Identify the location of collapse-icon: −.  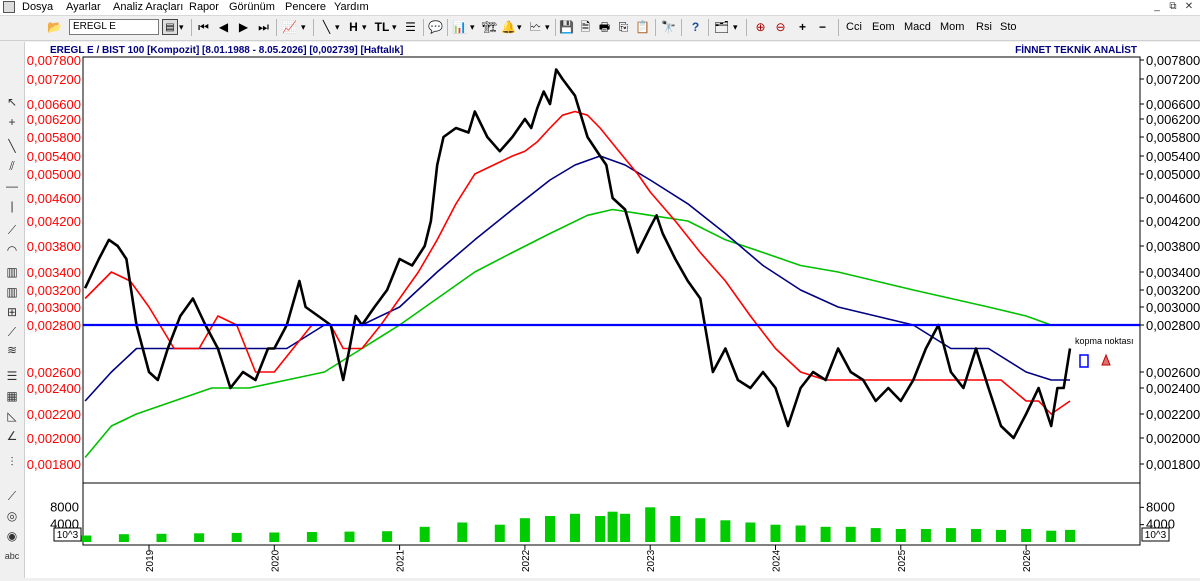
(822, 27).